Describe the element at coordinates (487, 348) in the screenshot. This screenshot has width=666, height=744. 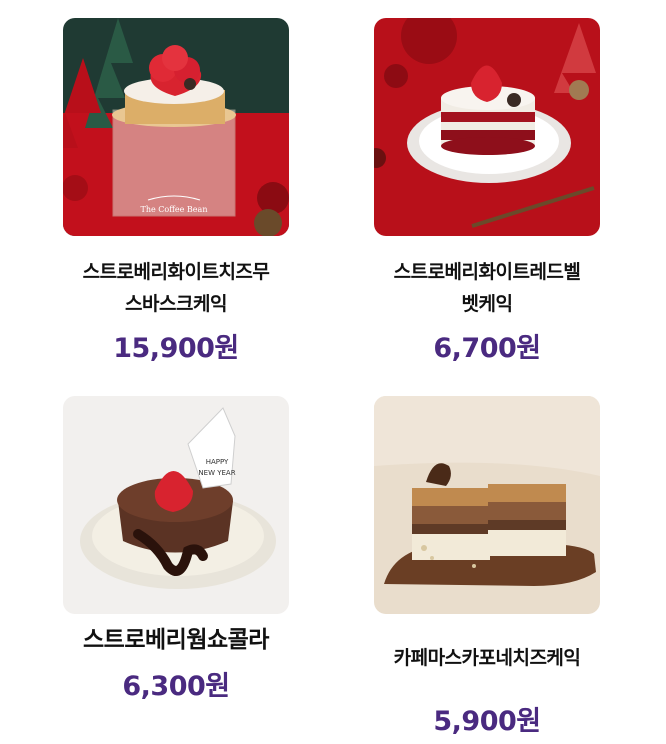
I see `product-price: 6,700원` at that location.